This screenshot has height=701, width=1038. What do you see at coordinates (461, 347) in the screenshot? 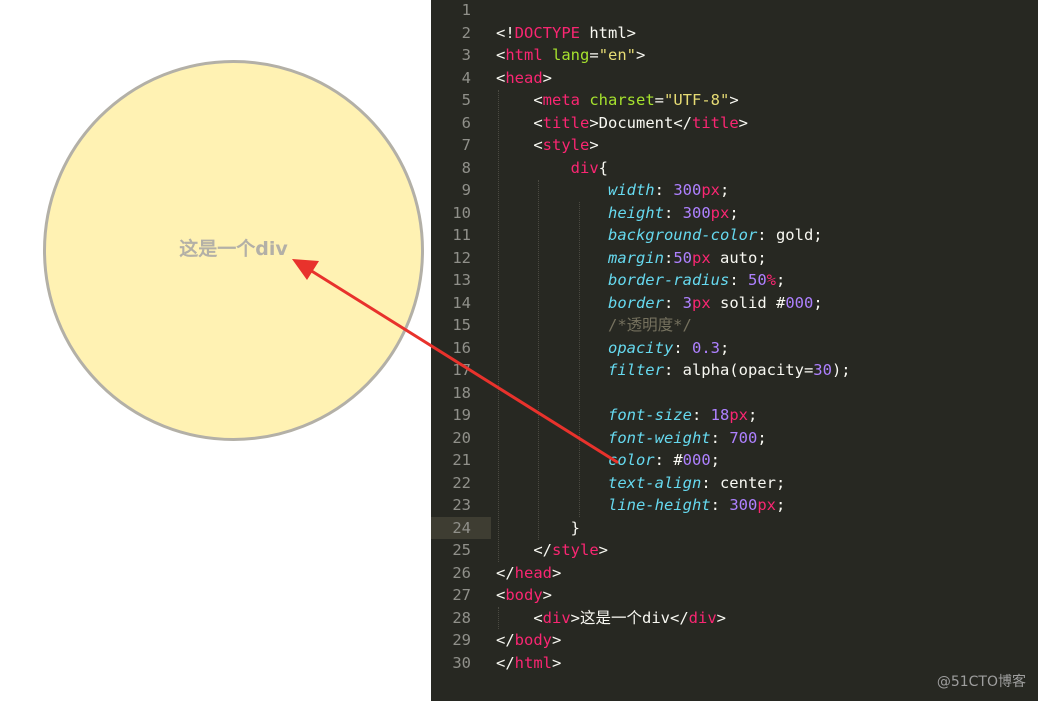
I see `line-number: 16` at bounding box center [461, 347].